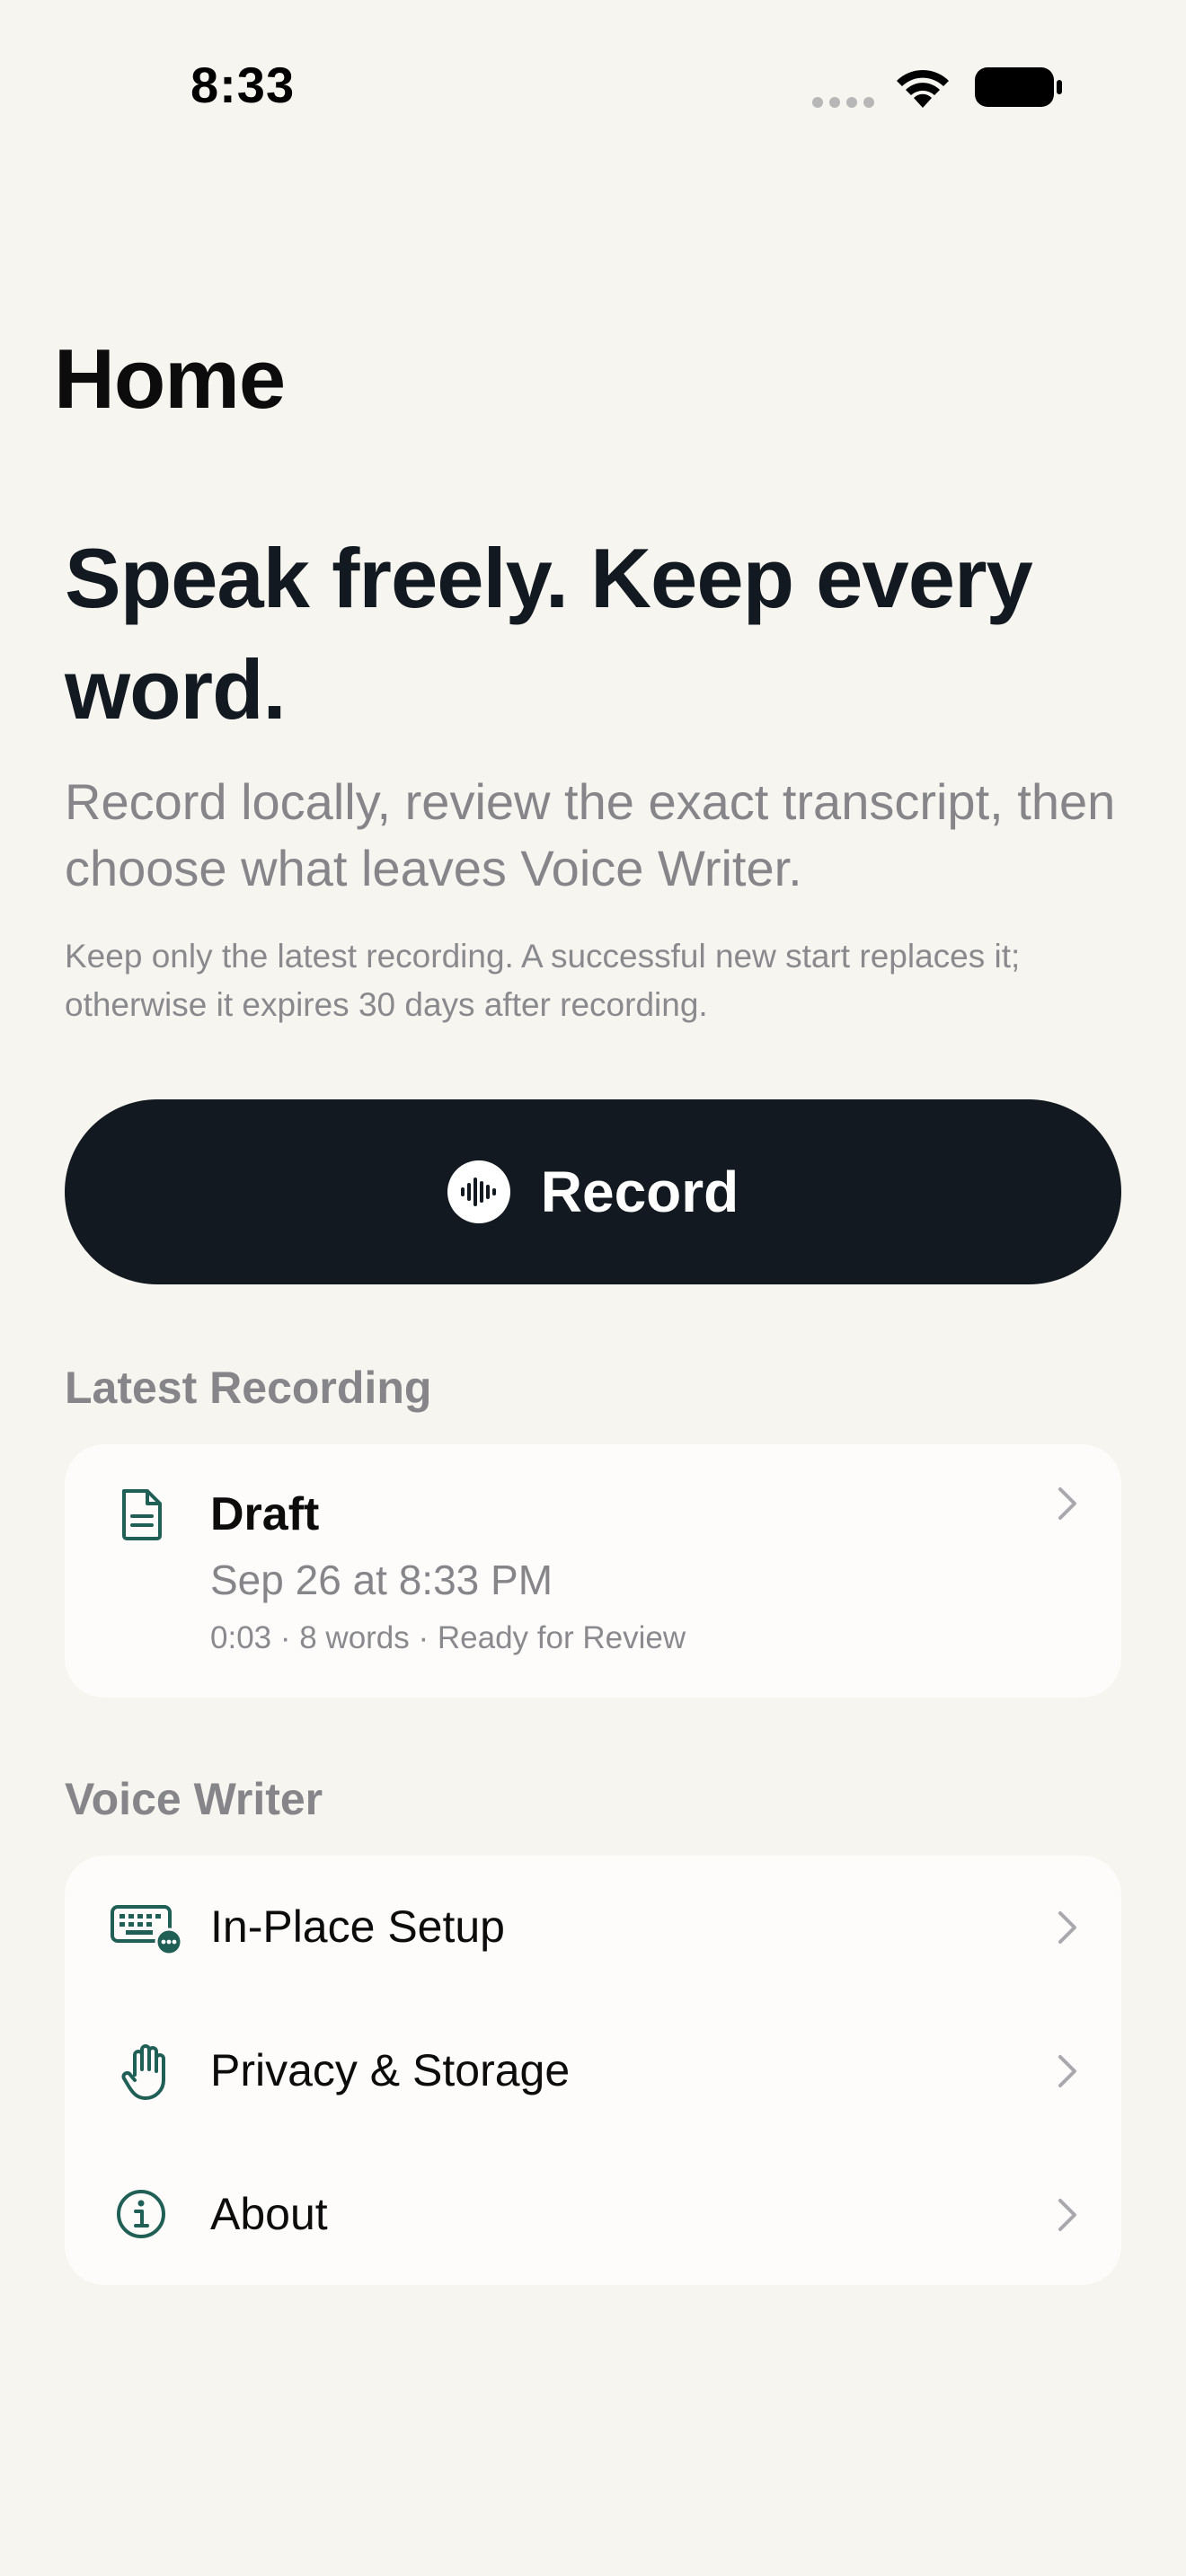  What do you see at coordinates (639, 1192) in the screenshot?
I see `record-button-label: Record` at bounding box center [639, 1192].